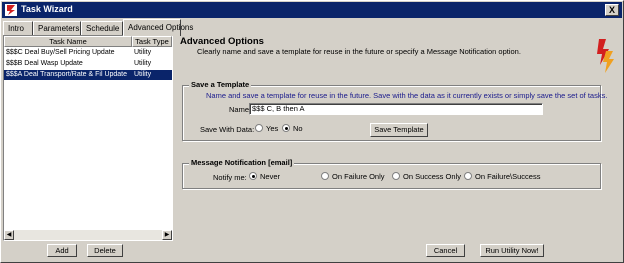 This screenshot has width=624, height=263. Describe the element at coordinates (227, 129) in the screenshot. I see `save-with-data-label: Save With Data:` at that location.